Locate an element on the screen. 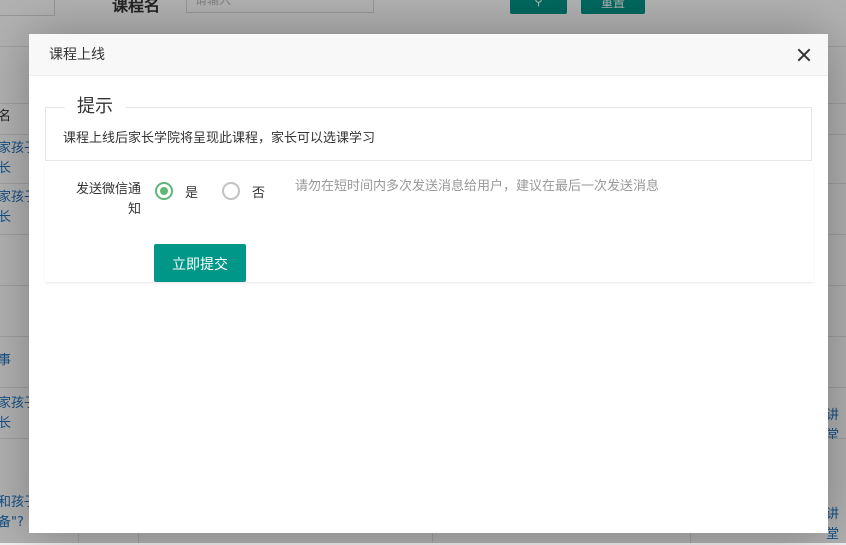 The width and height of the screenshot is (846, 545). wechat-notify-label: 发送微信通知 is located at coordinates (108, 199).